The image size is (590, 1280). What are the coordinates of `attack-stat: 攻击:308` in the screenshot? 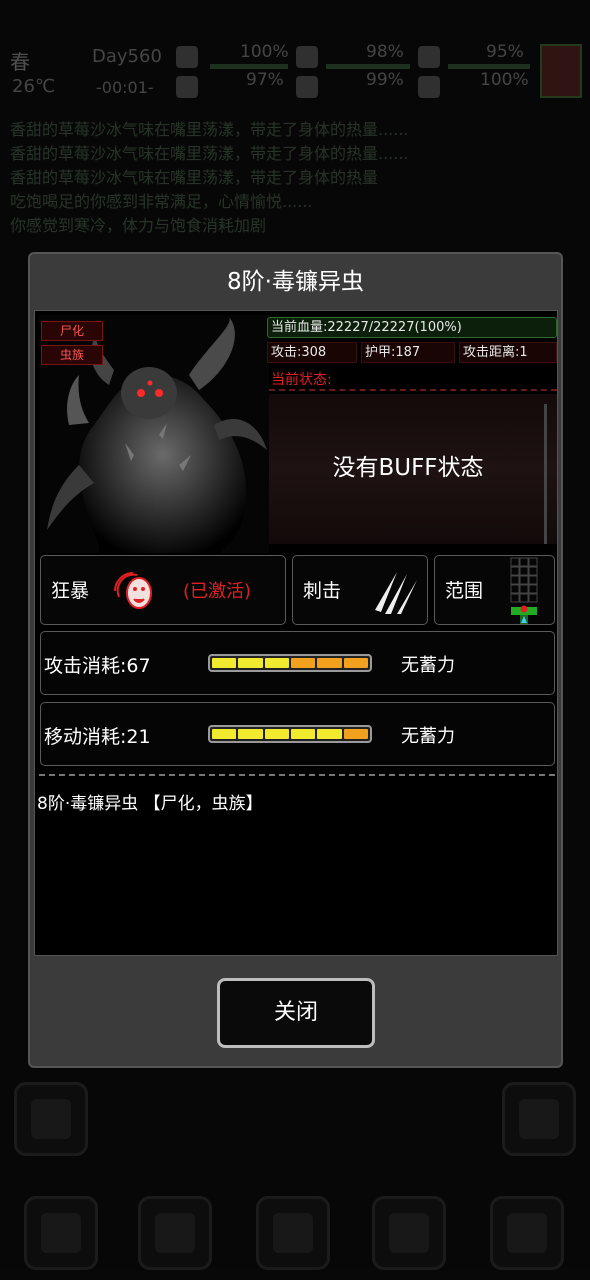 It's located at (312, 352).